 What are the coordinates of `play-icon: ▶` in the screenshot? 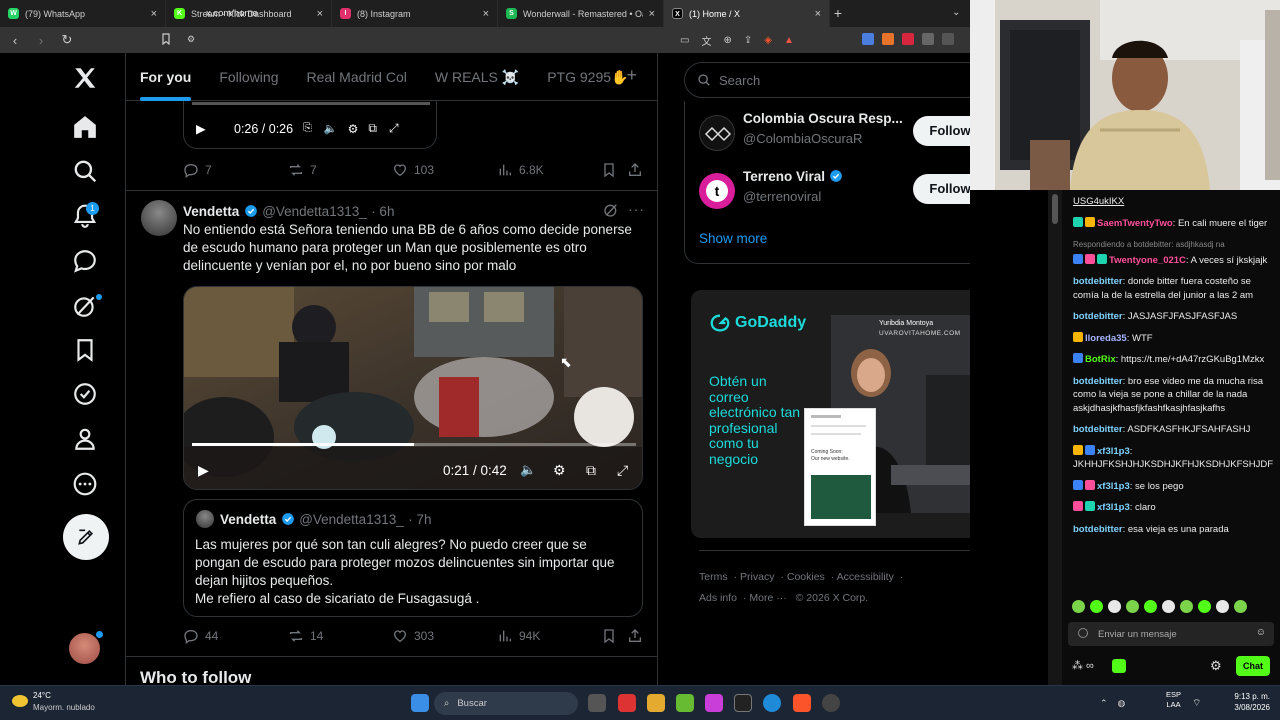 It's located at (204, 128).